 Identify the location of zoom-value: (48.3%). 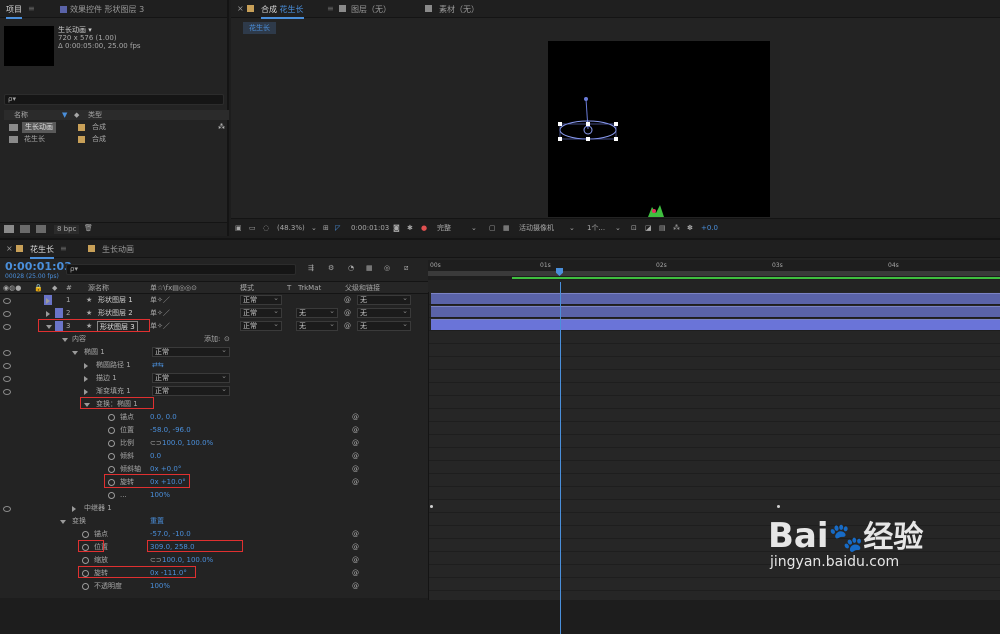
(291, 228).